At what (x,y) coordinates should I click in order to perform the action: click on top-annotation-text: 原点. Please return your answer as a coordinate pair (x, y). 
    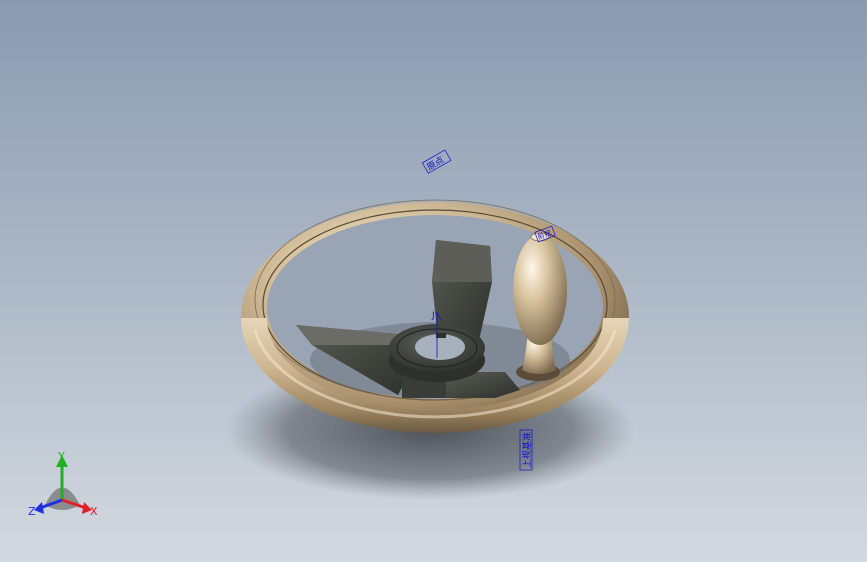
    Looking at the image, I should click on (435, 164).